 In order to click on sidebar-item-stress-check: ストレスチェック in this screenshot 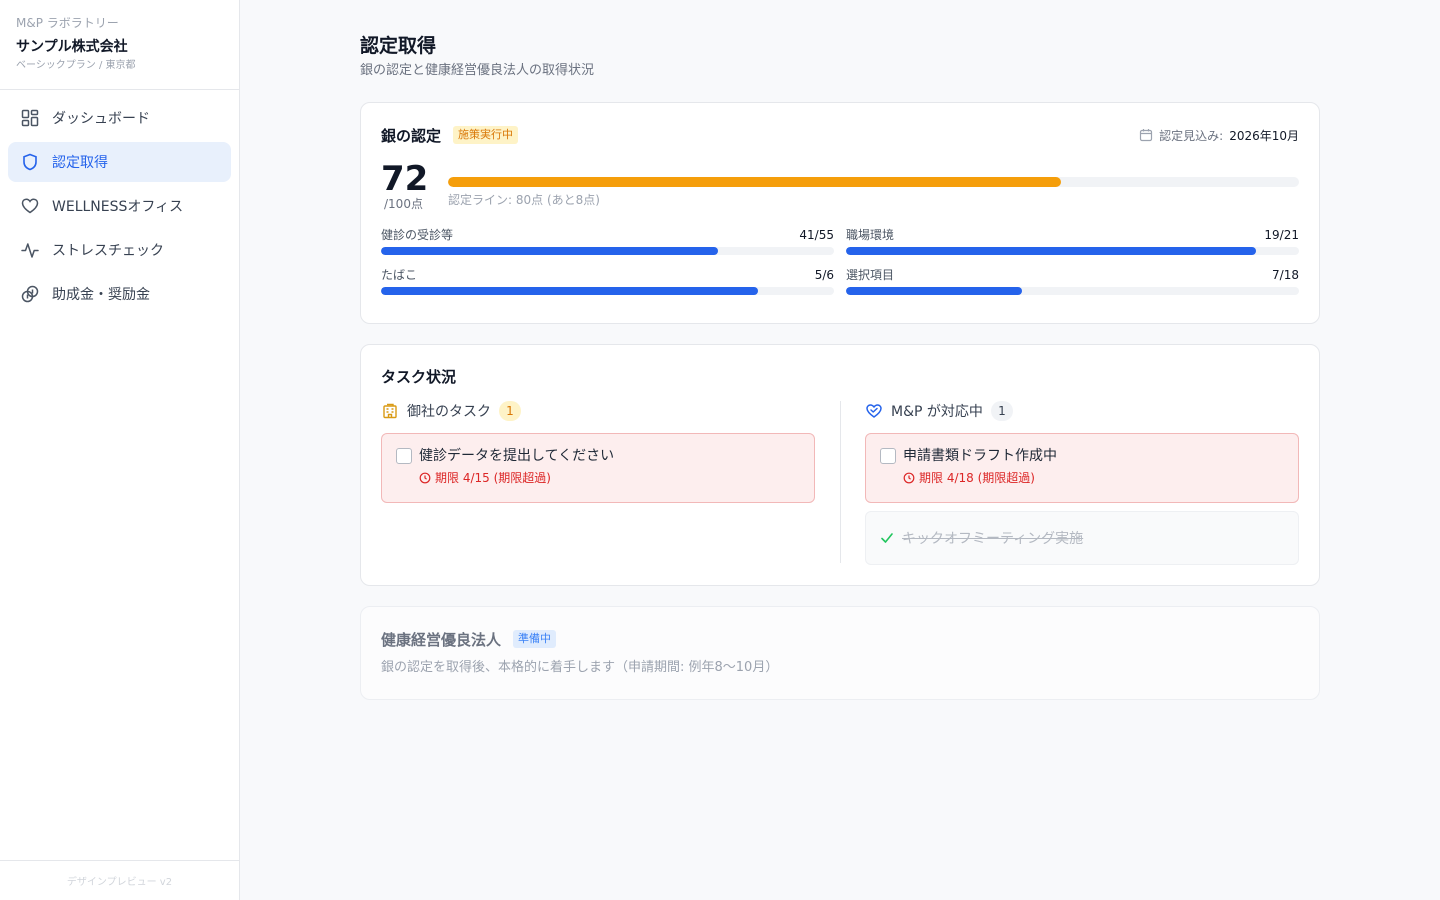, I will do `click(119, 250)`.